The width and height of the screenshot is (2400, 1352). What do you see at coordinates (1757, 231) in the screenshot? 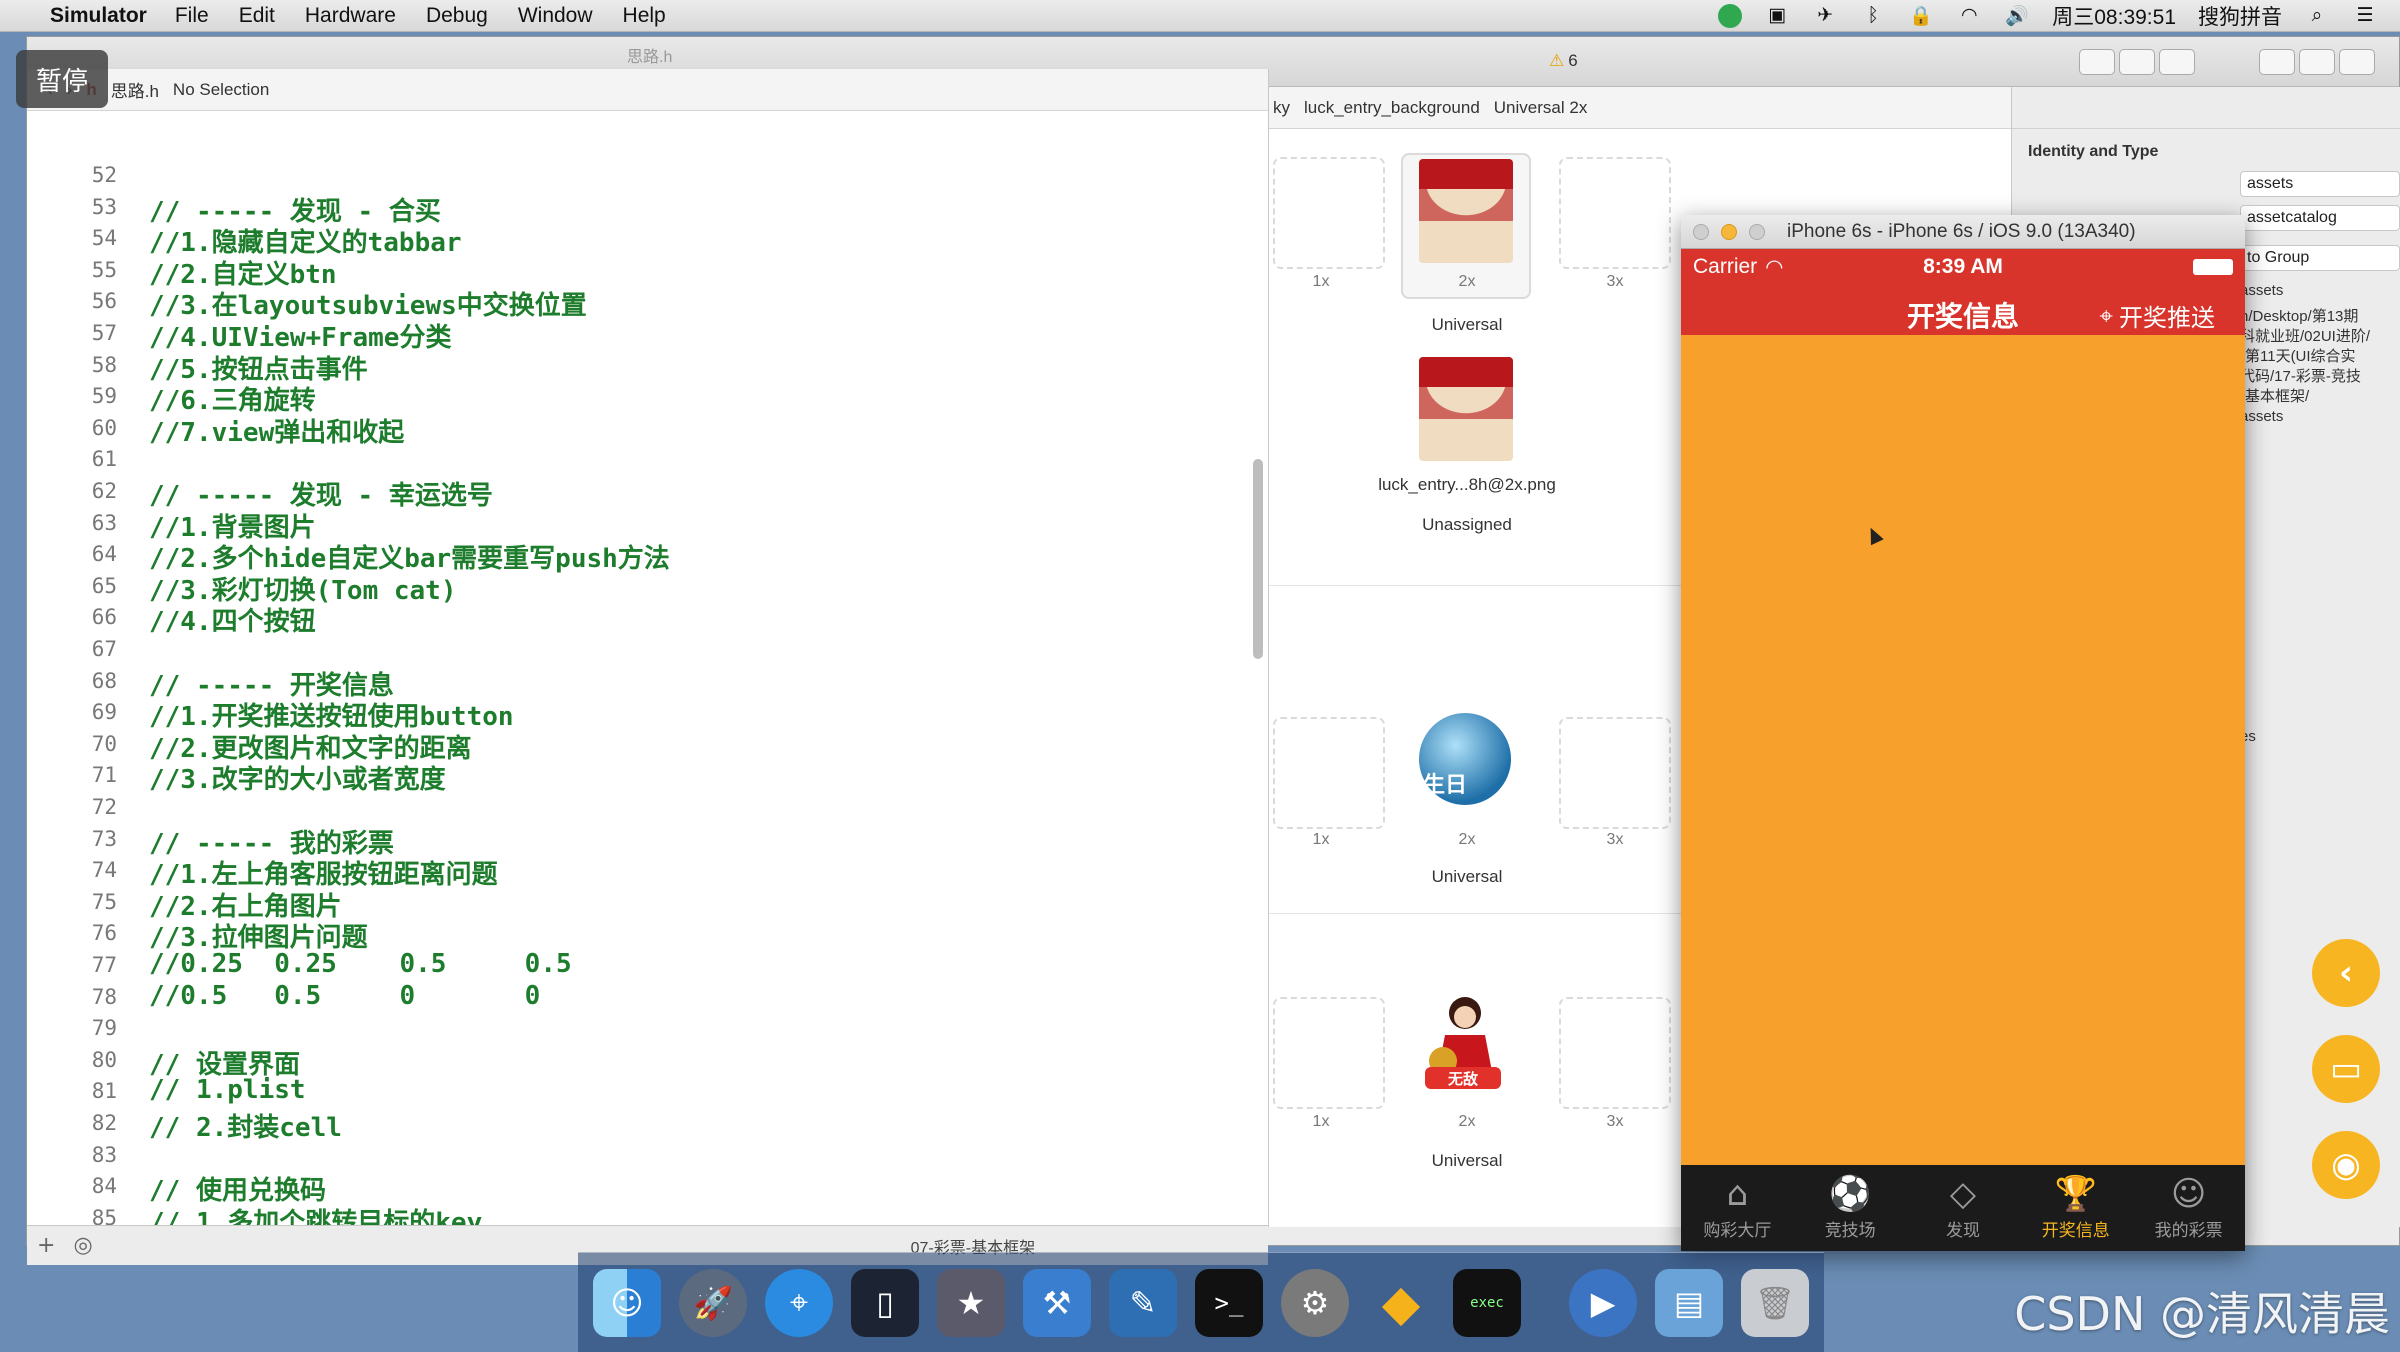
I see `zoom-button` at bounding box center [1757, 231].